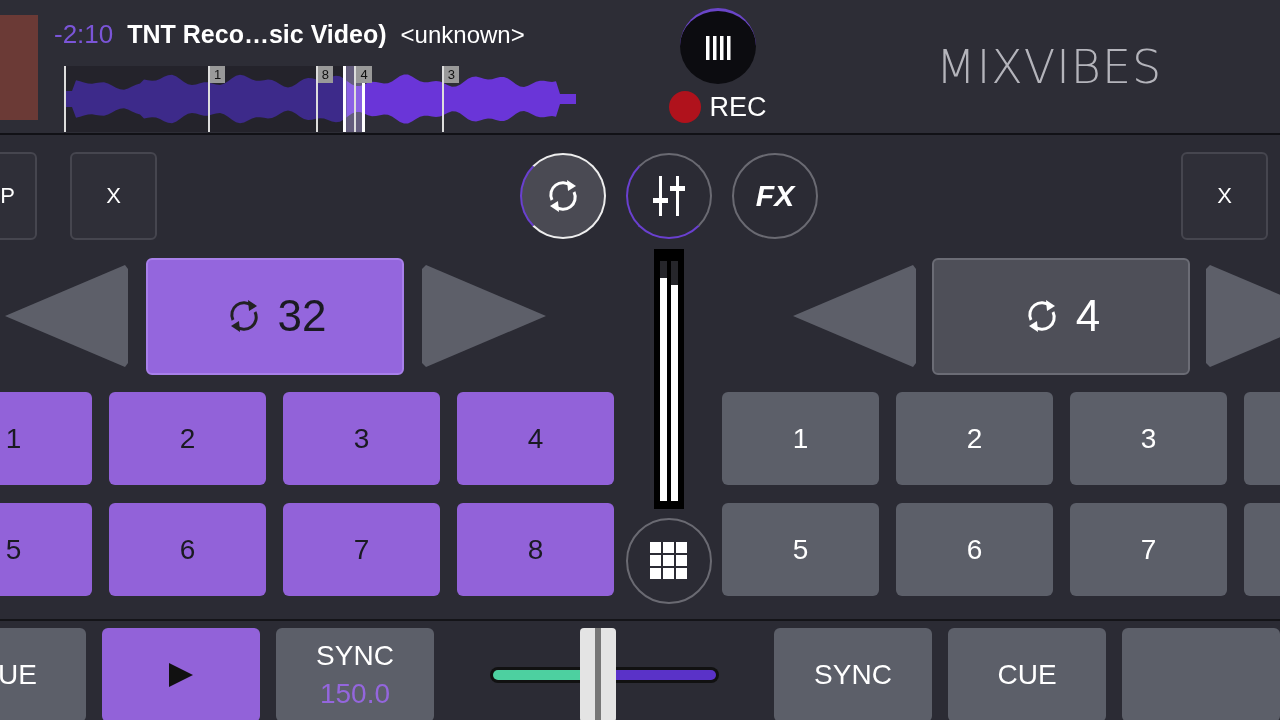 The height and width of the screenshot is (720, 1280). What do you see at coordinates (775, 196) in the screenshot?
I see `fx-mode-button: FX` at bounding box center [775, 196].